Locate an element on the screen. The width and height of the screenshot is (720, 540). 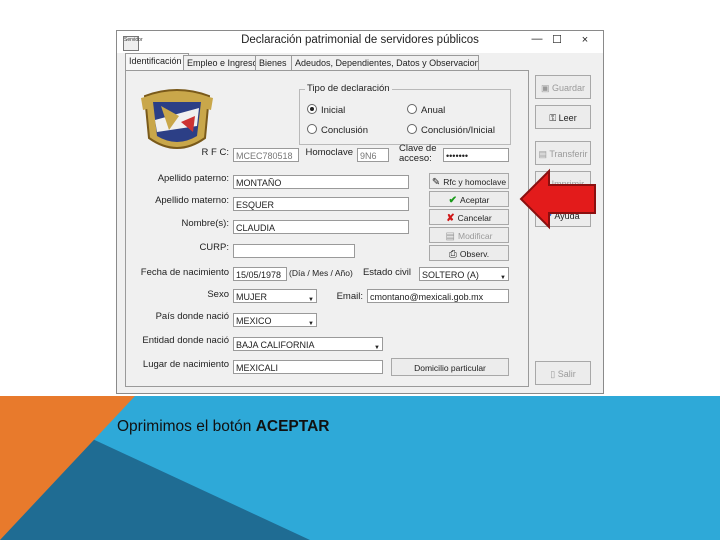
lugar-field: MEXICALI is located at coordinates (308, 367).